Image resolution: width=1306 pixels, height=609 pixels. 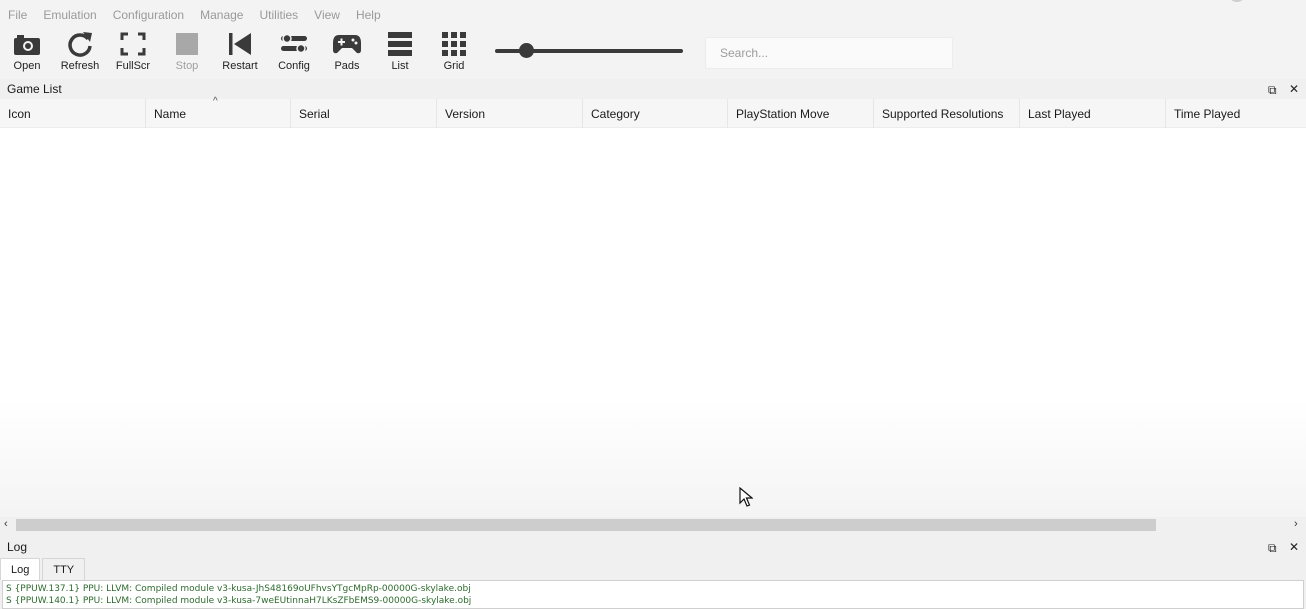 I want to click on menu-view: View, so click(x=327, y=15).